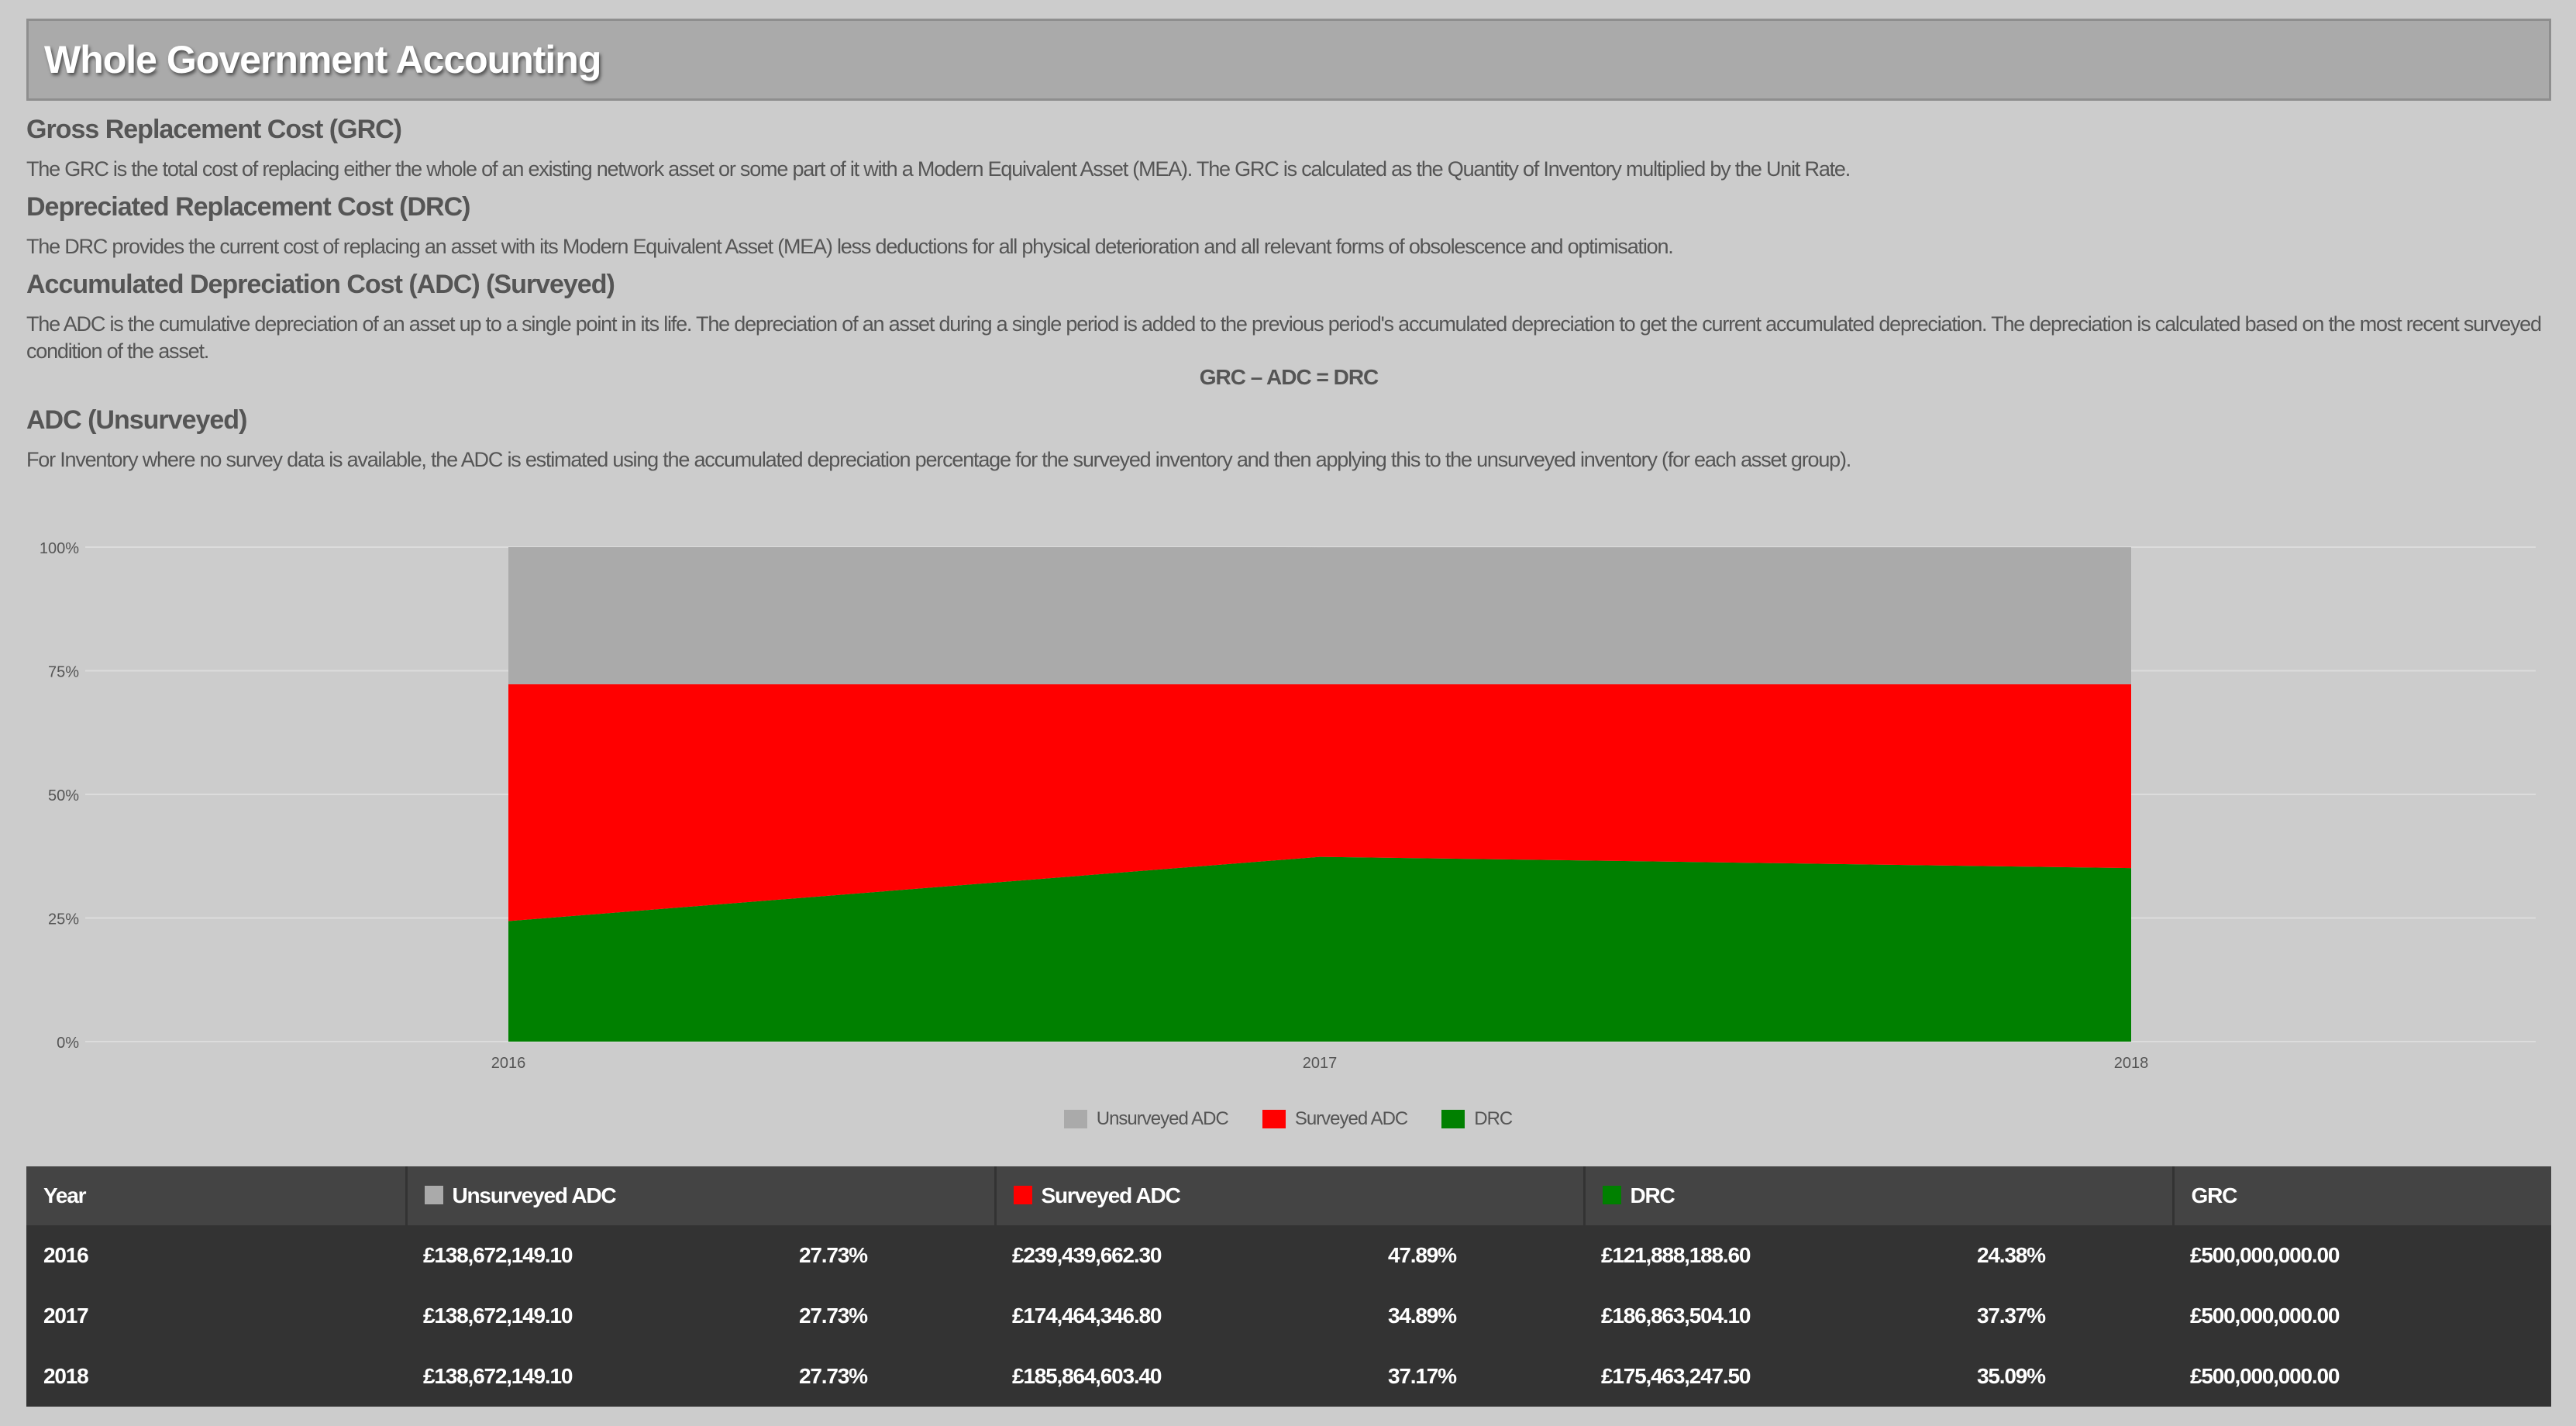 Image resolution: width=2576 pixels, height=1426 pixels. I want to click on cell-surveyed-amount: £174,464,346.80, so click(1087, 1316).